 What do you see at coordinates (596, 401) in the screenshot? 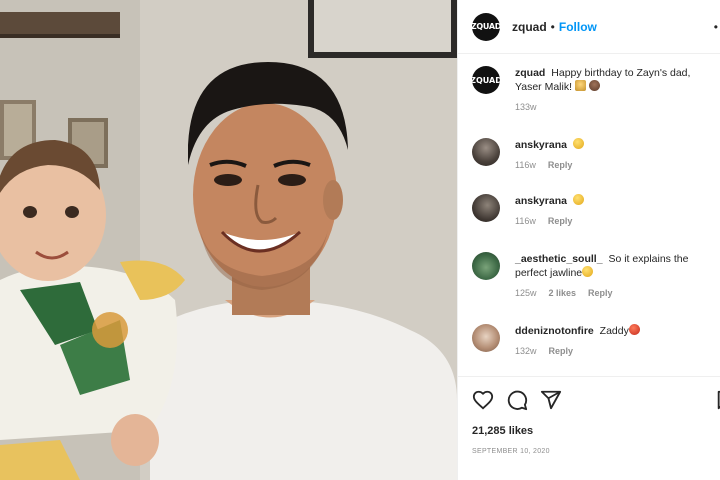
I see `action-icons` at bounding box center [596, 401].